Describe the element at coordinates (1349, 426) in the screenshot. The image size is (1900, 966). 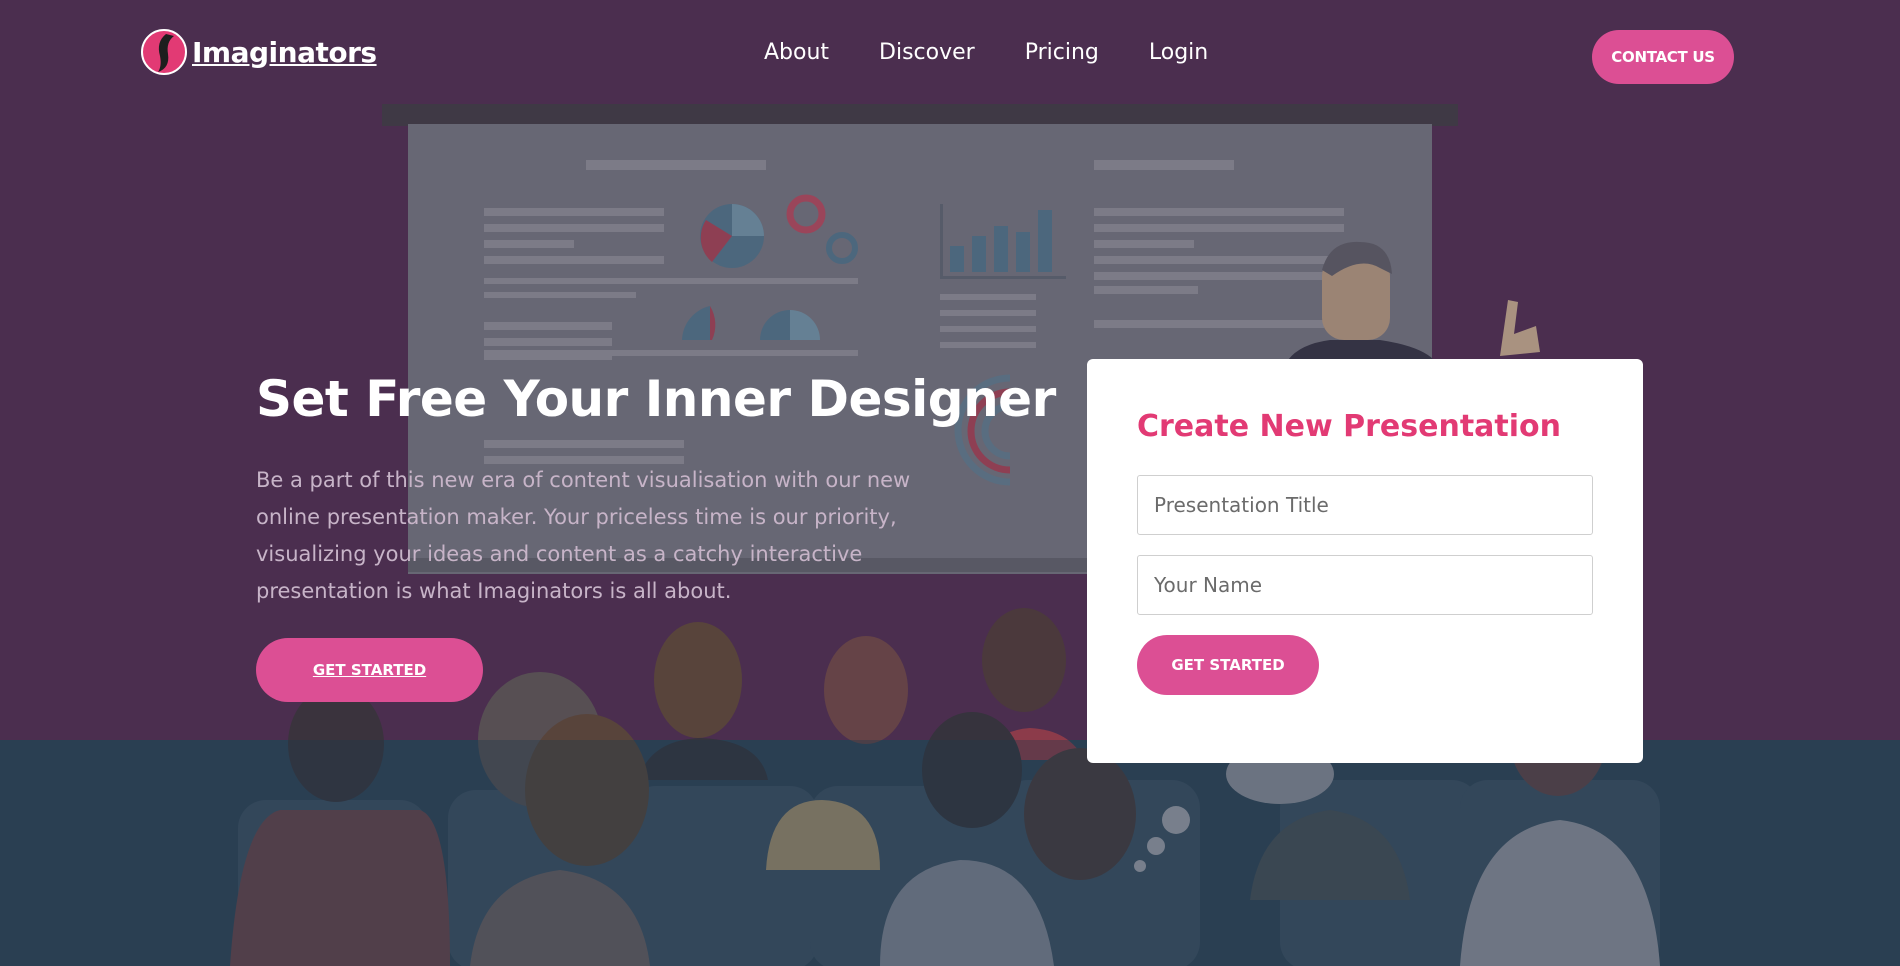
I see `card-title: Create New Presentation` at that location.